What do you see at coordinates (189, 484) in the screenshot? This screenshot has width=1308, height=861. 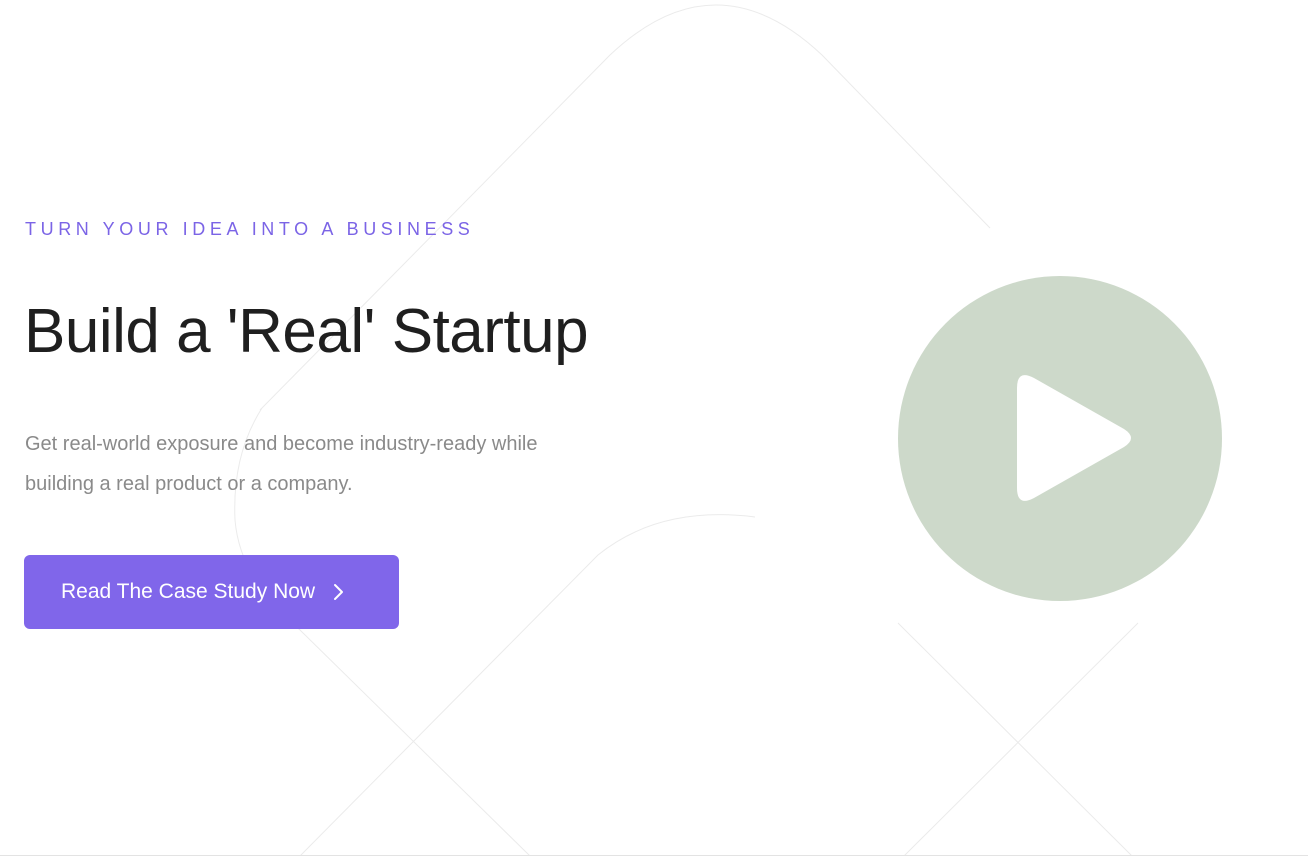 I see `hero-description-line-2: building a real product or a company.` at bounding box center [189, 484].